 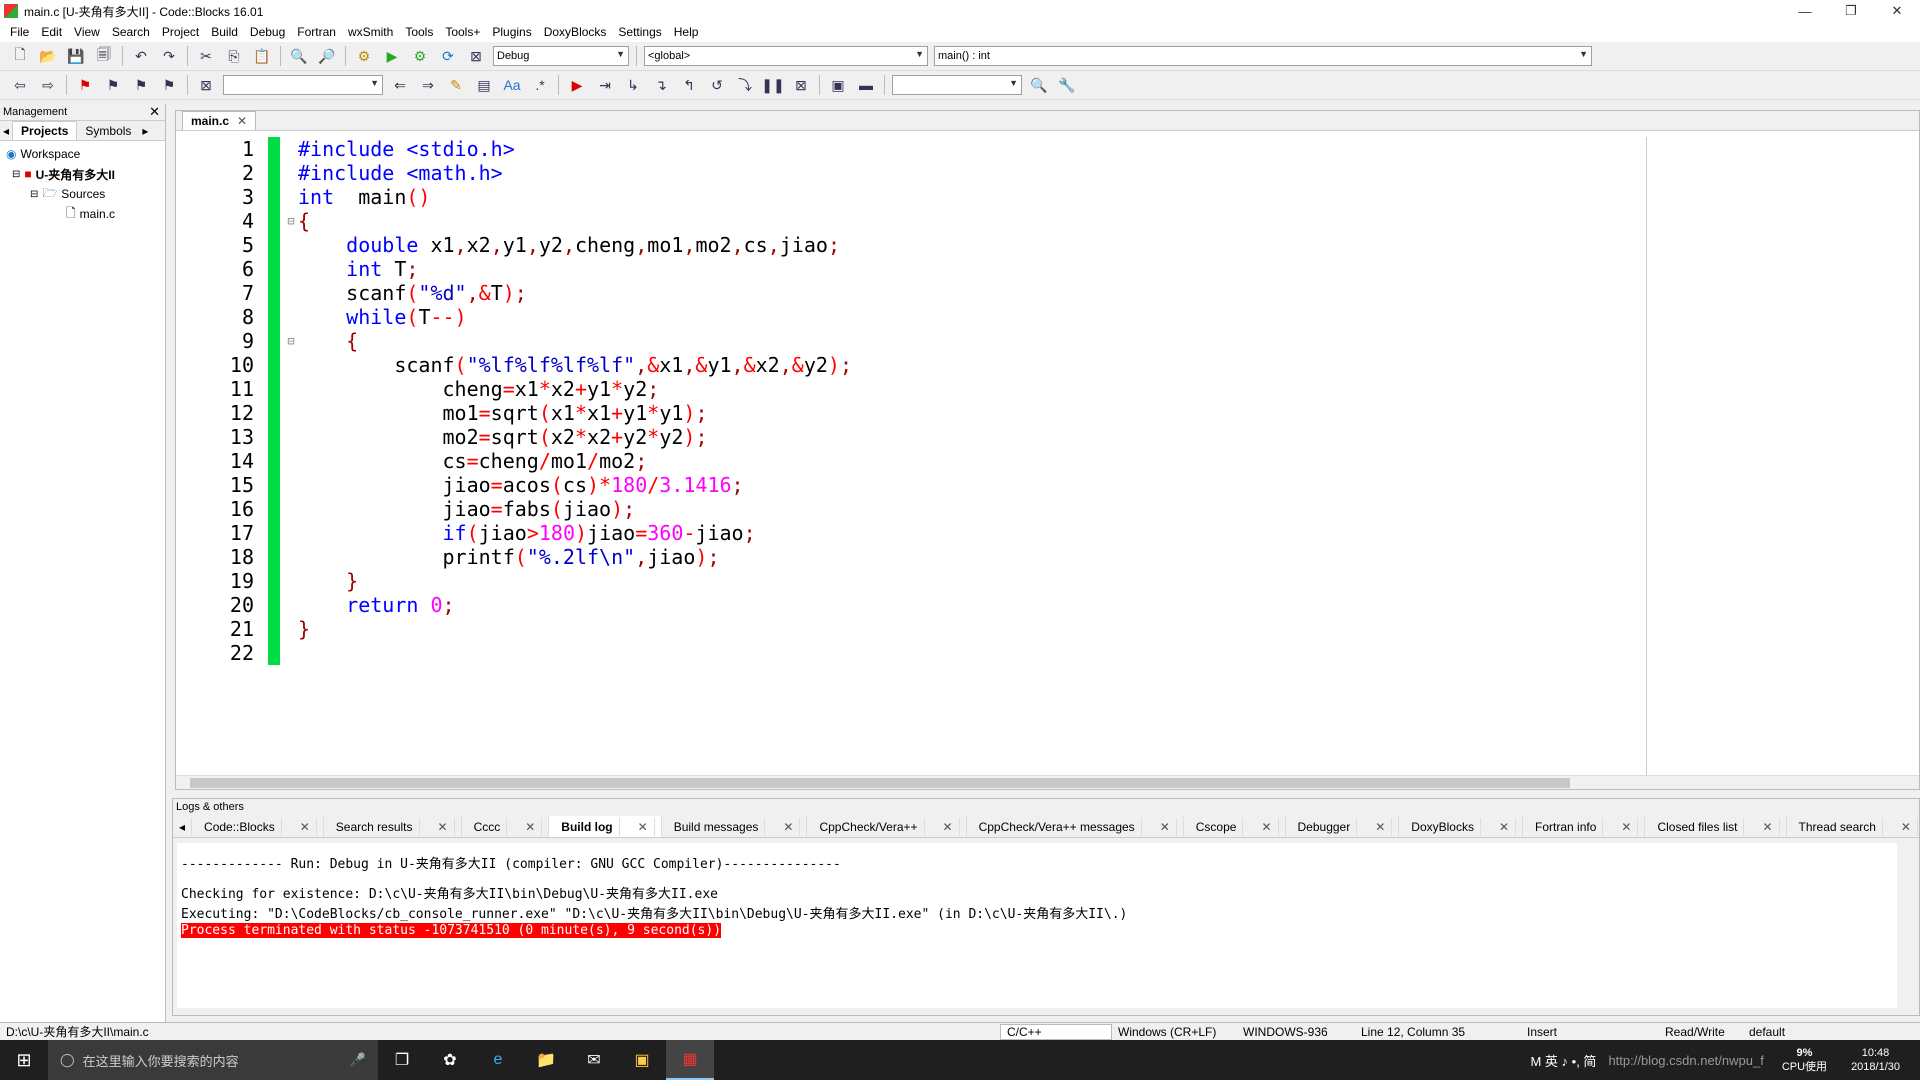 I want to click on redo-icon: ↷, so click(x=169, y=56).